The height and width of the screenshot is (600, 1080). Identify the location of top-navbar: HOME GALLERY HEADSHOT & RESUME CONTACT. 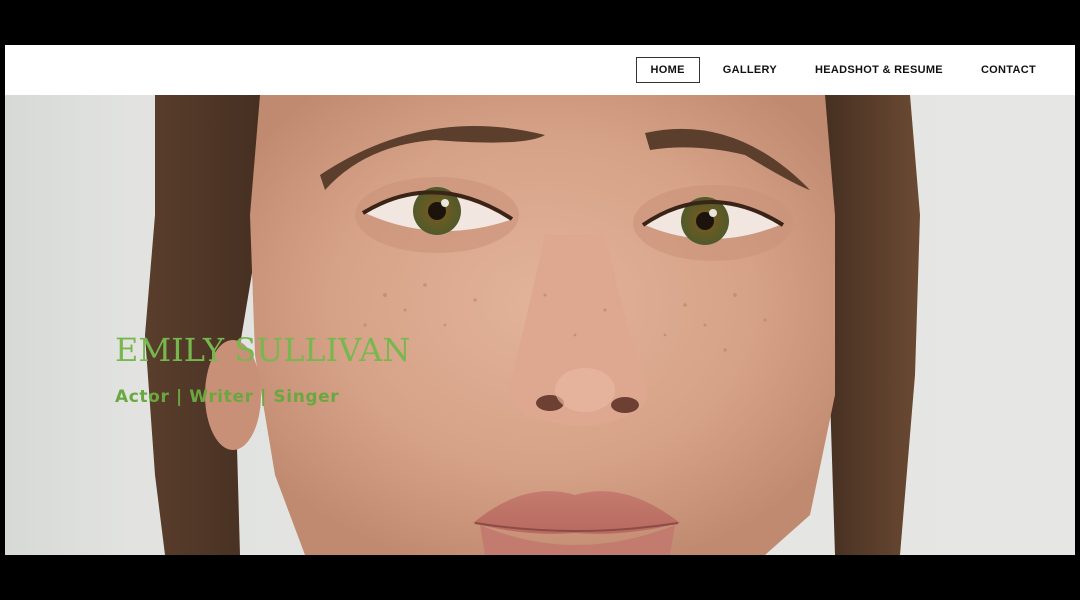
(540, 70).